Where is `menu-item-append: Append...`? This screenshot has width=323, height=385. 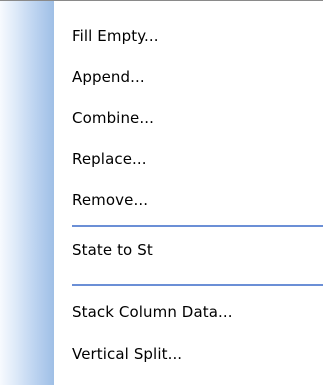 menu-item-append: Append... is located at coordinates (188, 77).